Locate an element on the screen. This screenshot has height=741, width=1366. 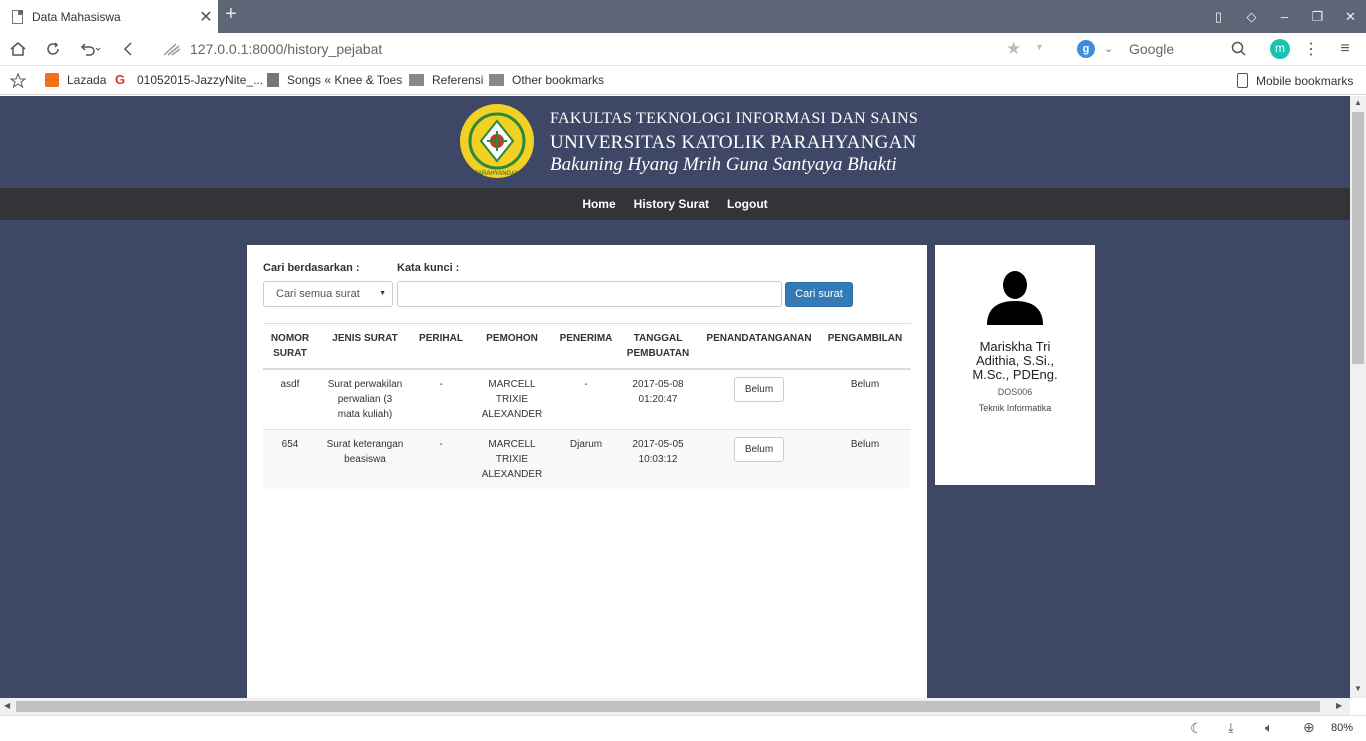
nav-history-surat: History Surat is located at coordinates (671, 204).